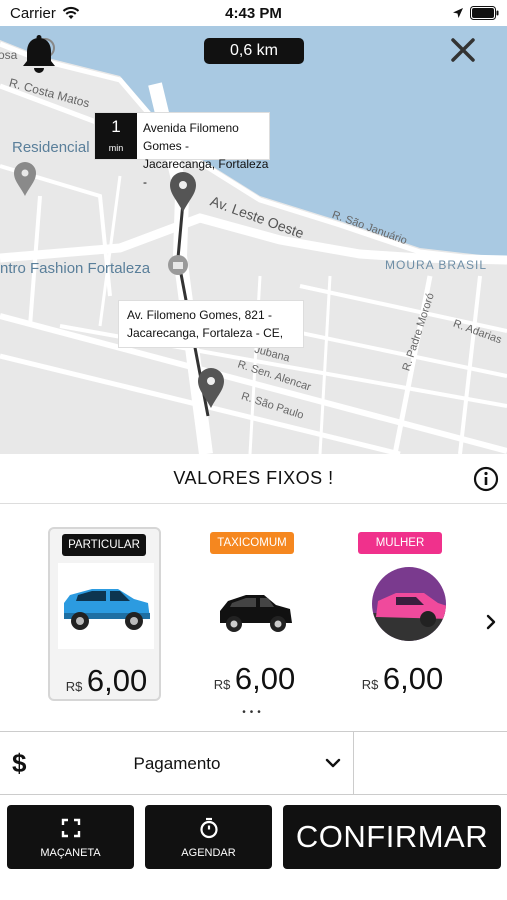  Describe the element at coordinates (253, 712) in the screenshot. I see `carousel-pagination: •••` at that location.